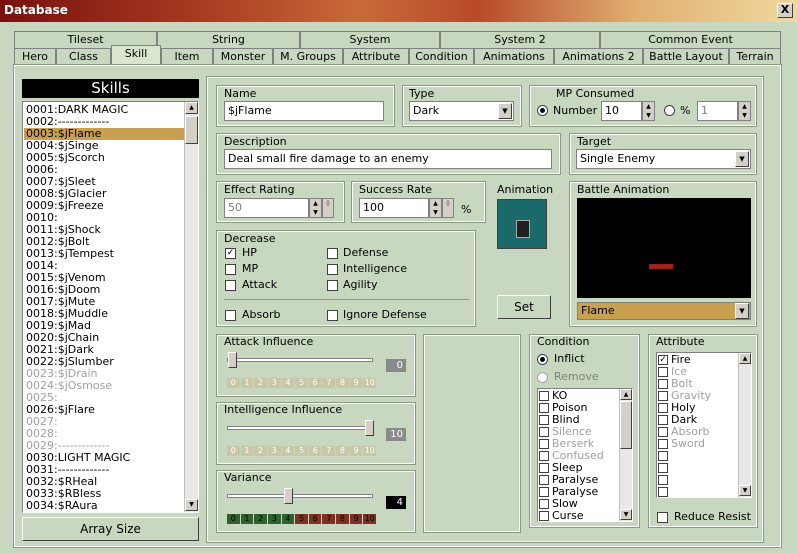  I want to click on condition-item: Curse, so click(579, 515).